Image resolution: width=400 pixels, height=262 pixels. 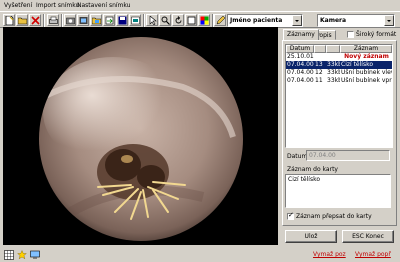 I want to click on list-item: 07.04.00 13 33kb Cizí tělísko, so click(x=339, y=65).